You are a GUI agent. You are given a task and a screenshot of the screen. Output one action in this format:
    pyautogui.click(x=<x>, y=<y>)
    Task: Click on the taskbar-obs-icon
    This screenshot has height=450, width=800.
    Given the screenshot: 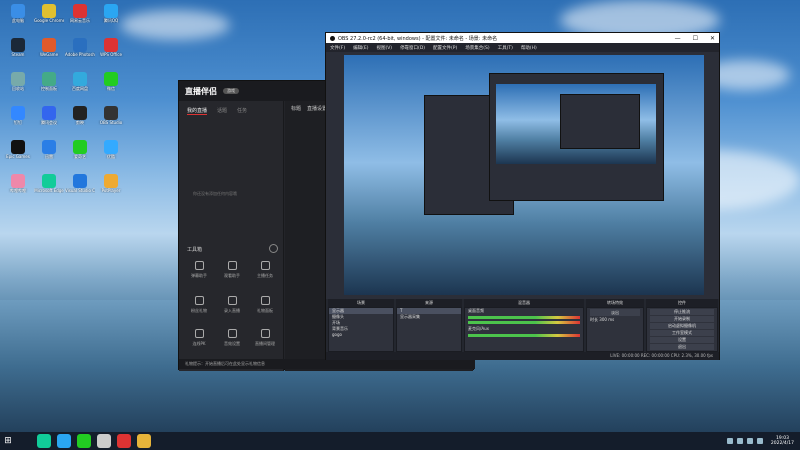 What is the action you would take?
    pyautogui.click(x=104, y=441)
    